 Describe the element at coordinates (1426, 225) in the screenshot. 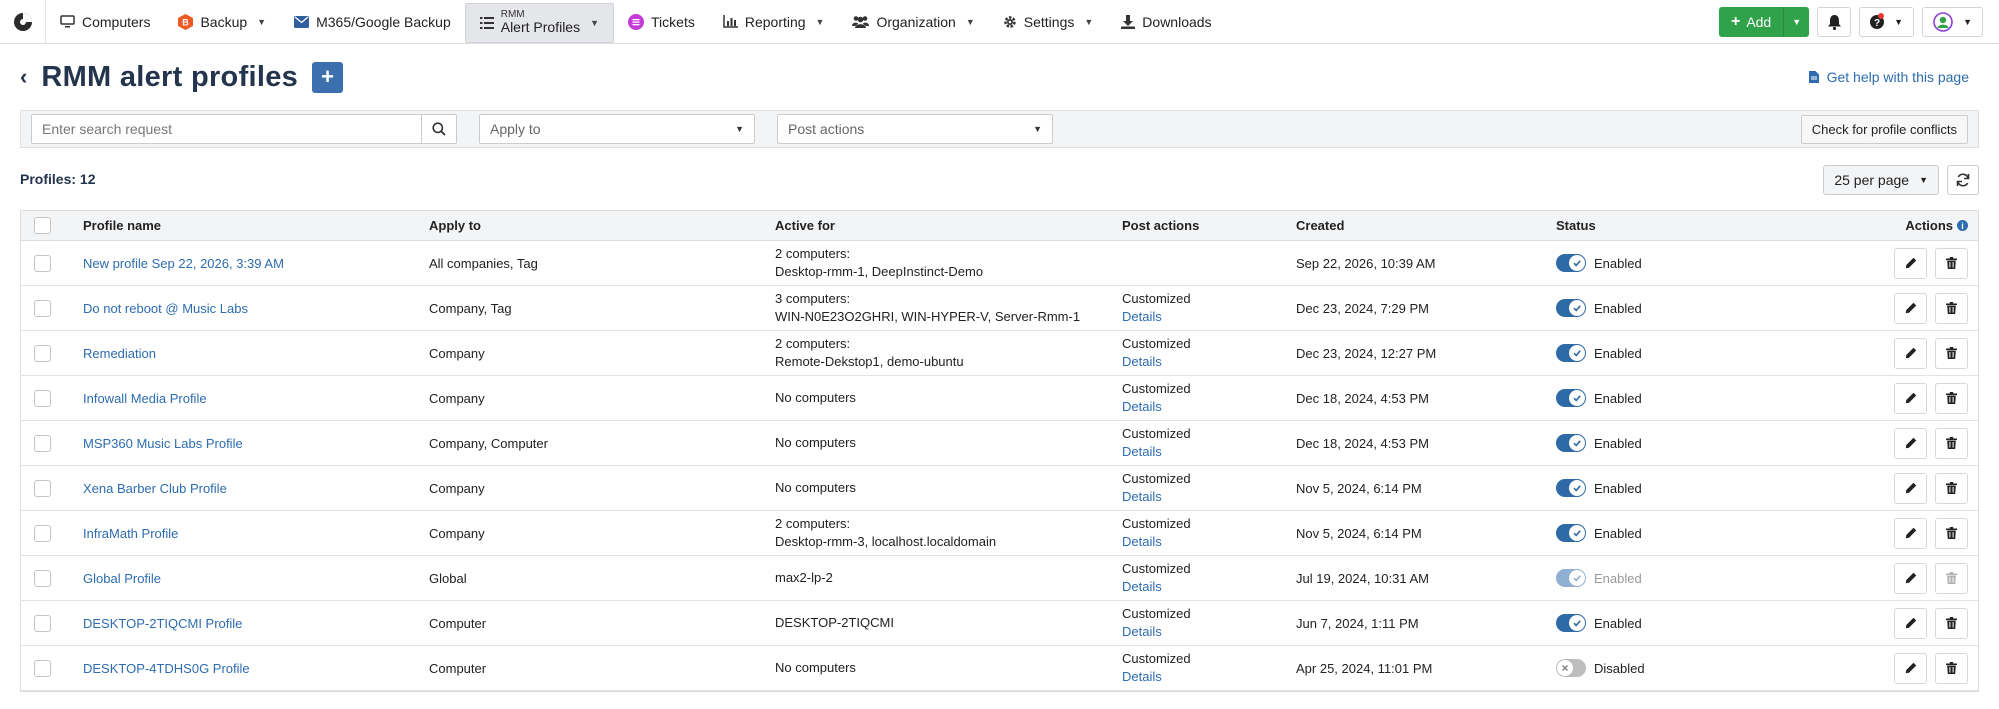

I see `column-header-created: Created` at that location.